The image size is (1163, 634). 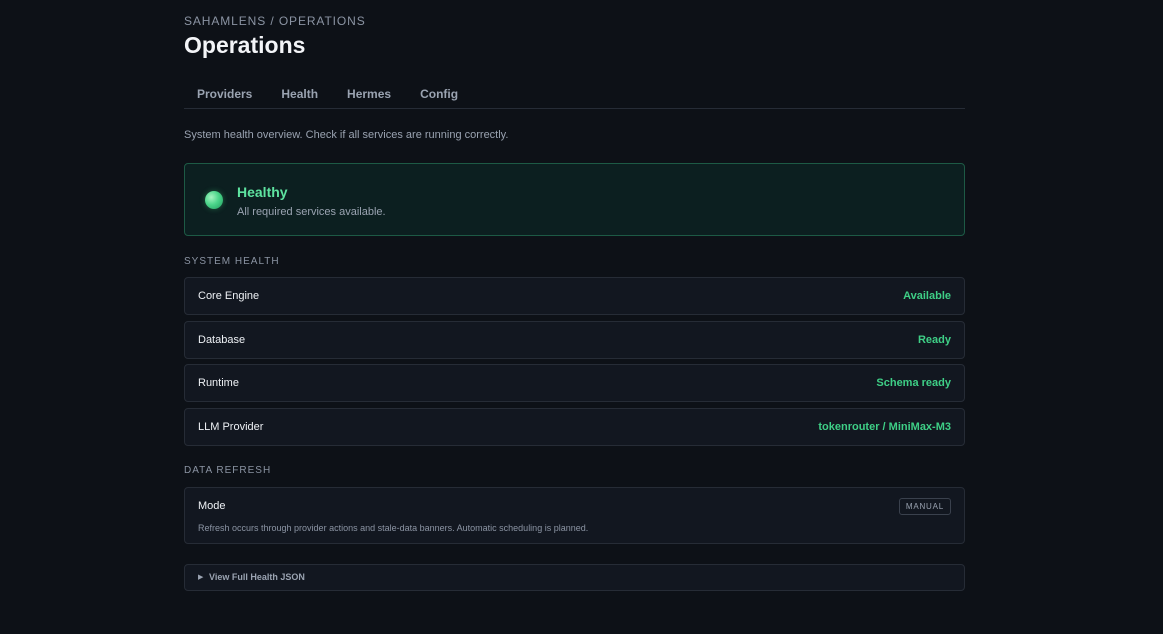 What do you see at coordinates (214, 200) in the screenshot?
I see `status-dot-icon` at bounding box center [214, 200].